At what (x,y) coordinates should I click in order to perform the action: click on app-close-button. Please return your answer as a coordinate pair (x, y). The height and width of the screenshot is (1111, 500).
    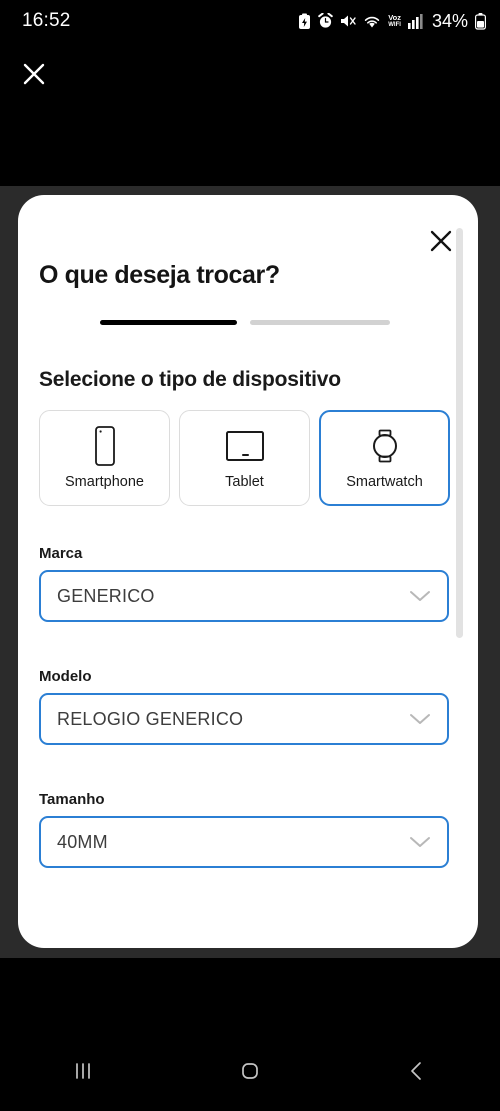
    Looking at the image, I should click on (34, 74).